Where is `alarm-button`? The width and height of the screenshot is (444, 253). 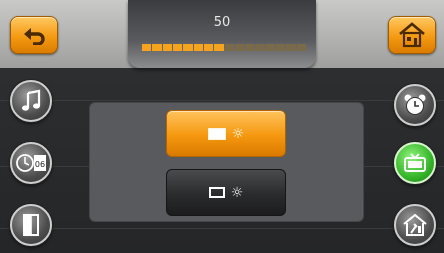
alarm-button is located at coordinates (415, 105).